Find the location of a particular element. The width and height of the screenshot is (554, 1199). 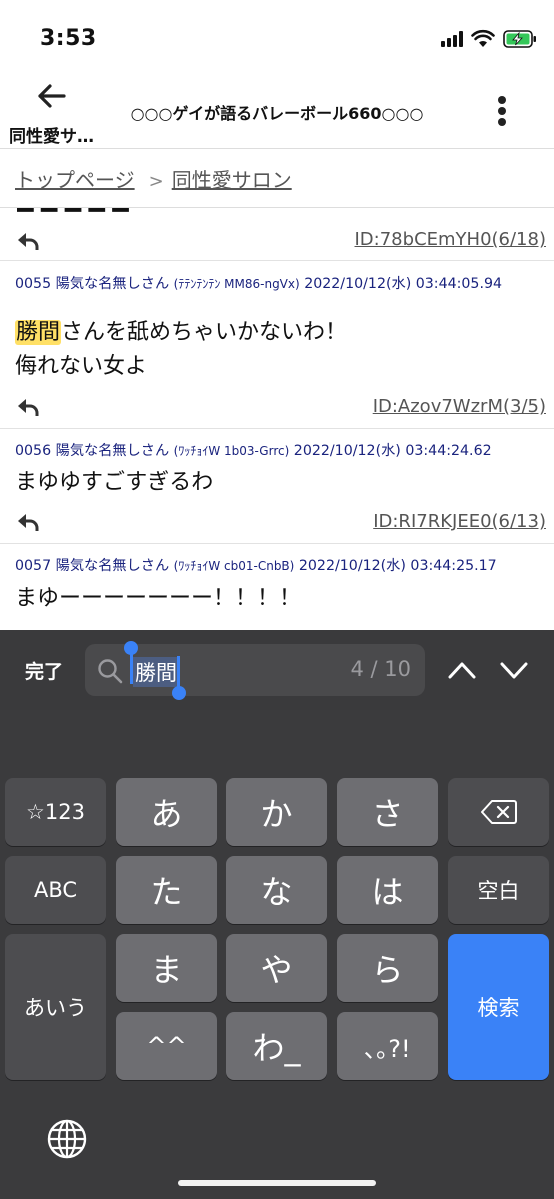

key-ma: ま is located at coordinates (166, 968).